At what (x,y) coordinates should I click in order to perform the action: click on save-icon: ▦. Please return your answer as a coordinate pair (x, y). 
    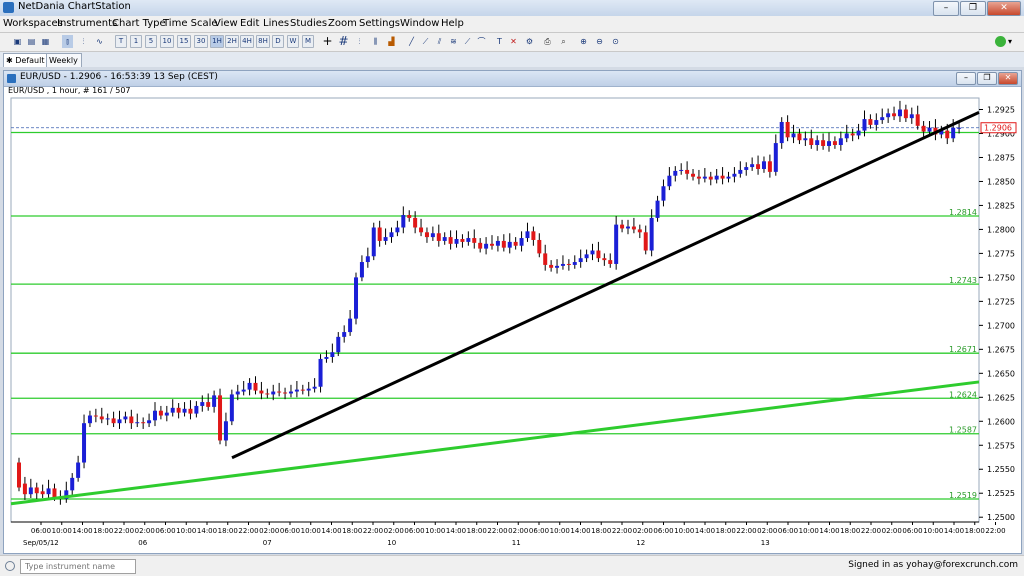
    Looking at the image, I should click on (45, 41).